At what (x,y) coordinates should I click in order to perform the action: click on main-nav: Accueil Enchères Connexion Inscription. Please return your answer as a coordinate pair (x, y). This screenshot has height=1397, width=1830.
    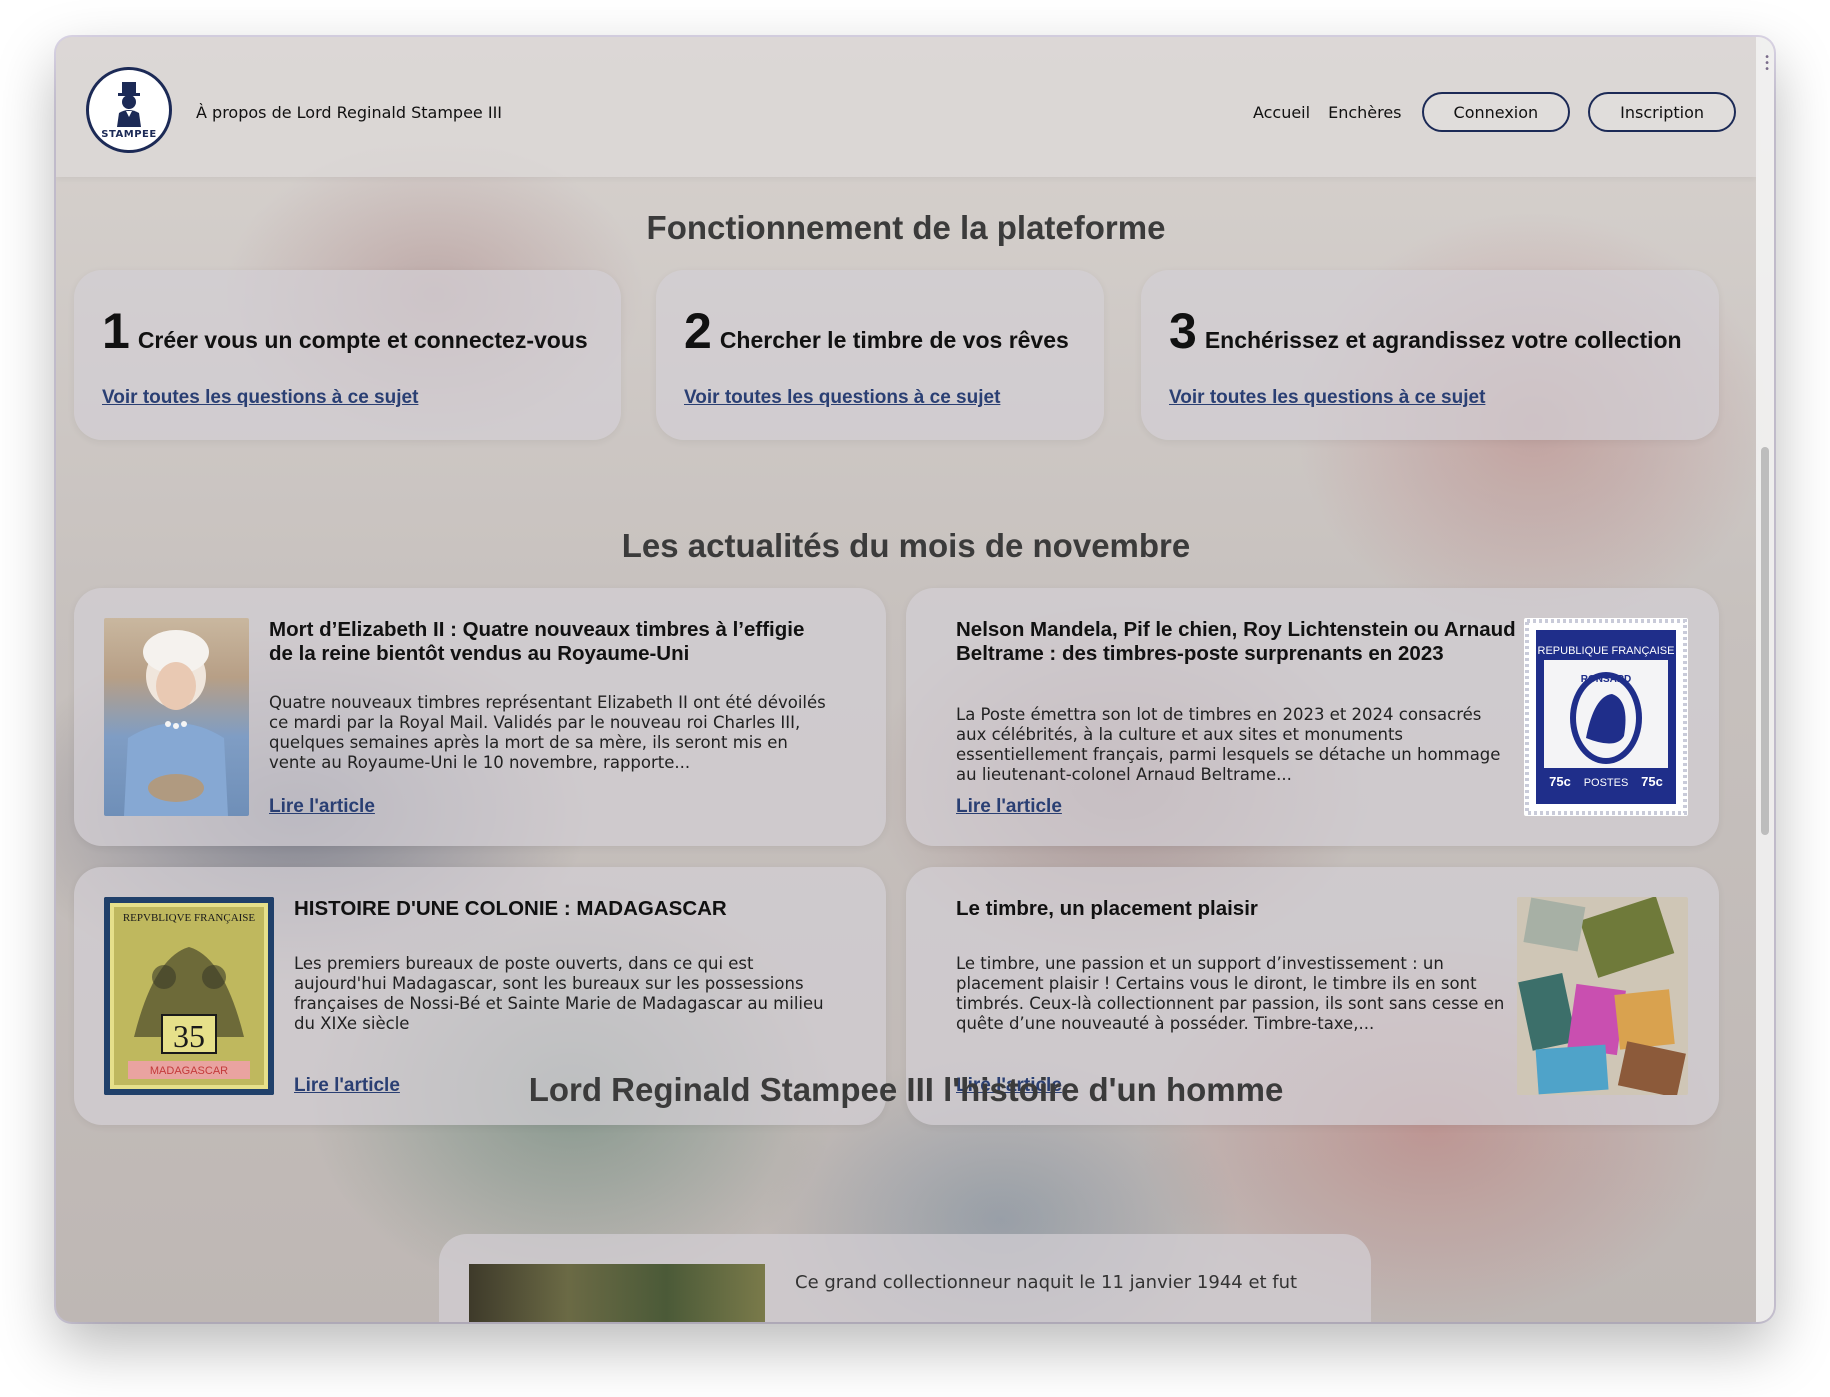
    Looking at the image, I should click on (1494, 112).